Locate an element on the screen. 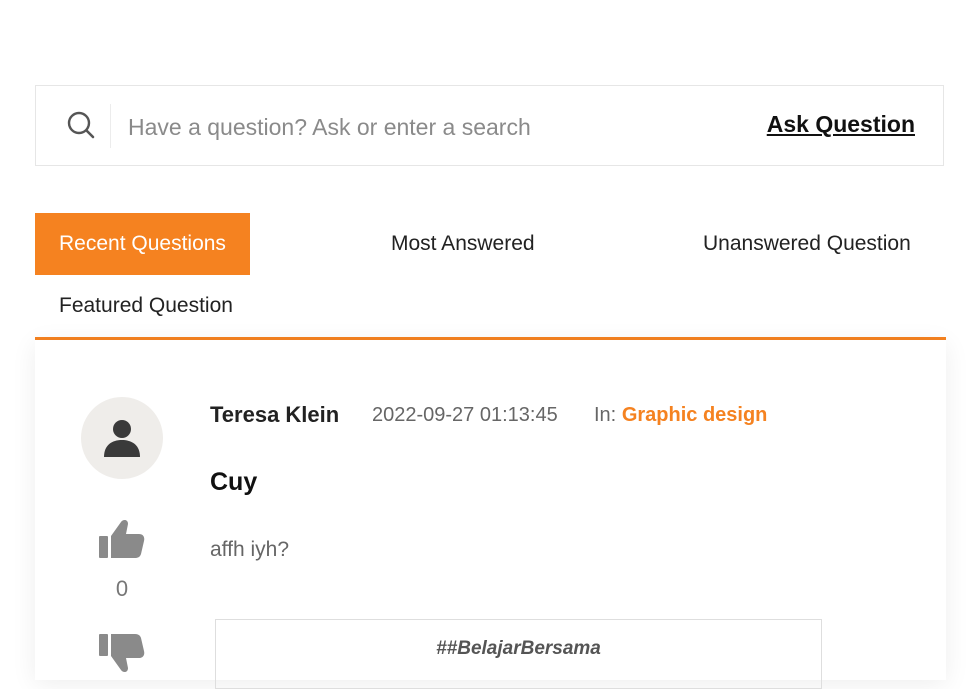 This screenshot has width=978, height=689. vote-count: 0 is located at coordinates (122, 588).